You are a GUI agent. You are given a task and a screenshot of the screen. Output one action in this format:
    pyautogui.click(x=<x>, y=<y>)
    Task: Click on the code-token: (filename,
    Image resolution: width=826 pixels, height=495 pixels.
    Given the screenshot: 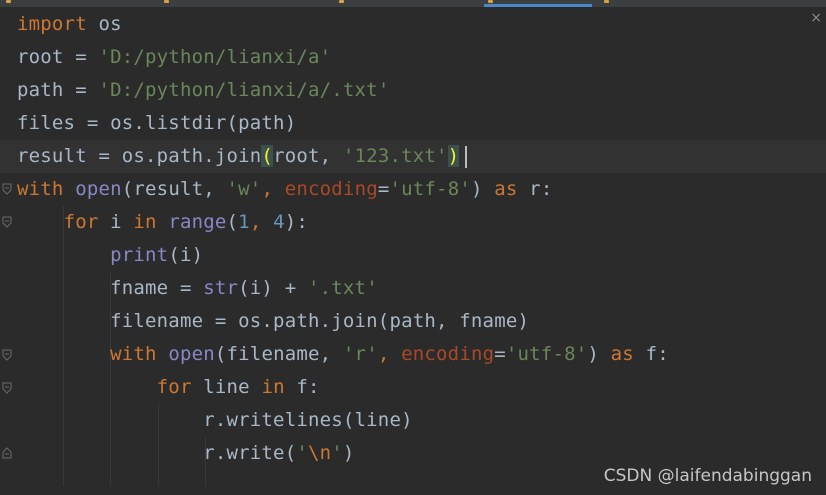 What is the action you would take?
    pyautogui.click(x=278, y=354)
    